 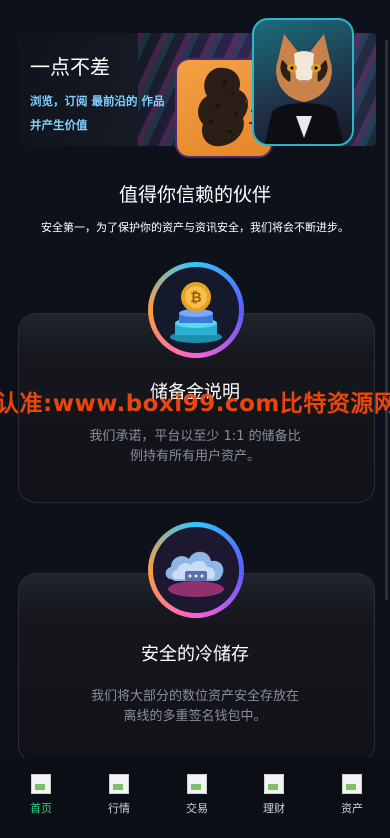 What do you see at coordinates (194, 706) in the screenshot?
I see `cold-storage-card-text: 我们将大部分的数位资产安全存放在离线的多重签名钱包中。` at bounding box center [194, 706].